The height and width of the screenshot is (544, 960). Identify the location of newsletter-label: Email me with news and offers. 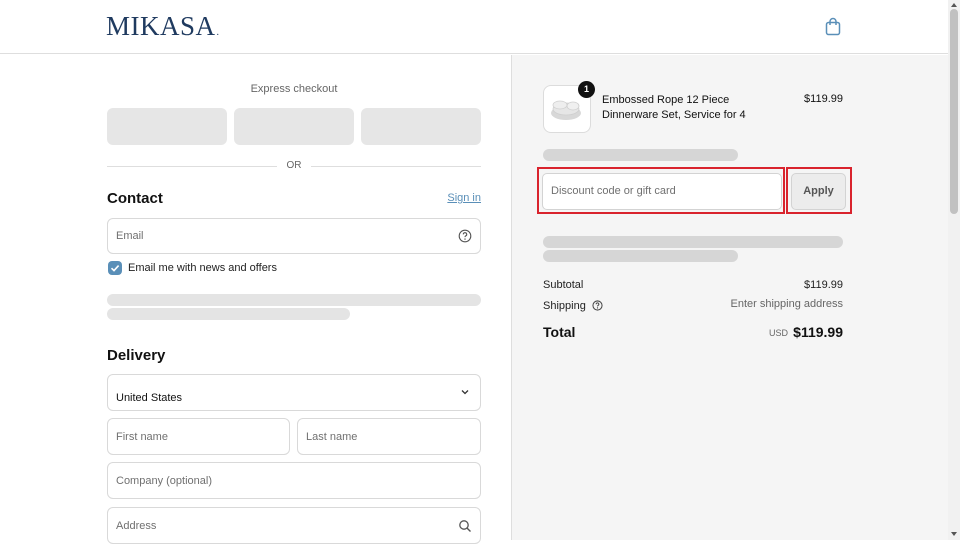
(202, 268).